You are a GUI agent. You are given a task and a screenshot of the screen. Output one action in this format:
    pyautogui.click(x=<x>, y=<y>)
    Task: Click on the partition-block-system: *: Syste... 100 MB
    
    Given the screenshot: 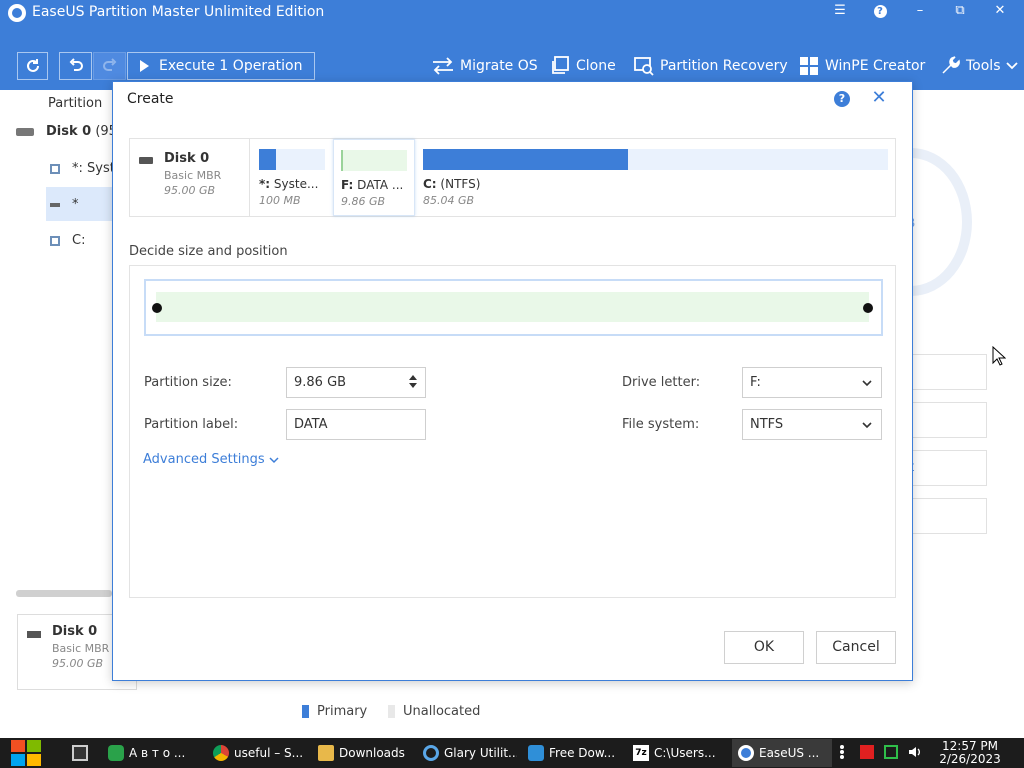 What is the action you would take?
    pyautogui.click(x=291, y=177)
    